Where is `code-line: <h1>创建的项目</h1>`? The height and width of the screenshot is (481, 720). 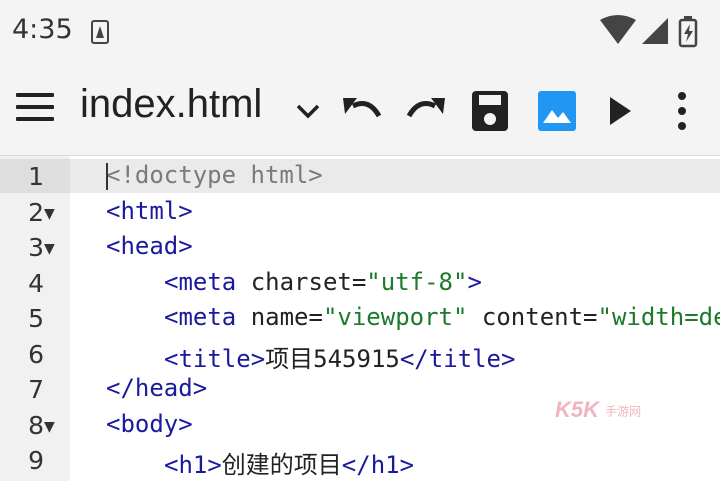
code-line: <h1>创建的项目</h1> is located at coordinates (289, 462).